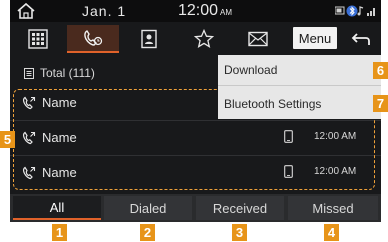 The height and width of the screenshot is (242, 388). I want to click on total-label: Total (111), so click(67, 73).